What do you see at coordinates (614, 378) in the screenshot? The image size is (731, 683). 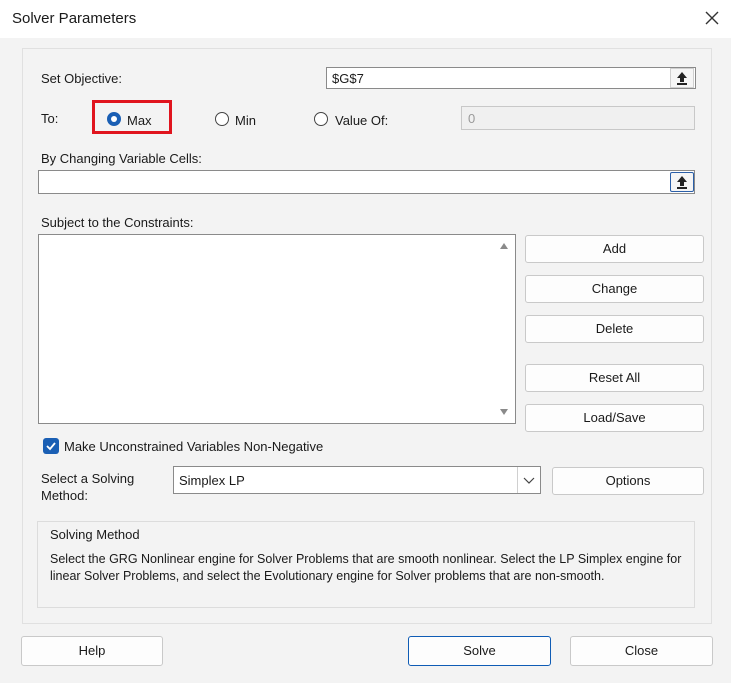 I see `reset-all-button: Reset All` at bounding box center [614, 378].